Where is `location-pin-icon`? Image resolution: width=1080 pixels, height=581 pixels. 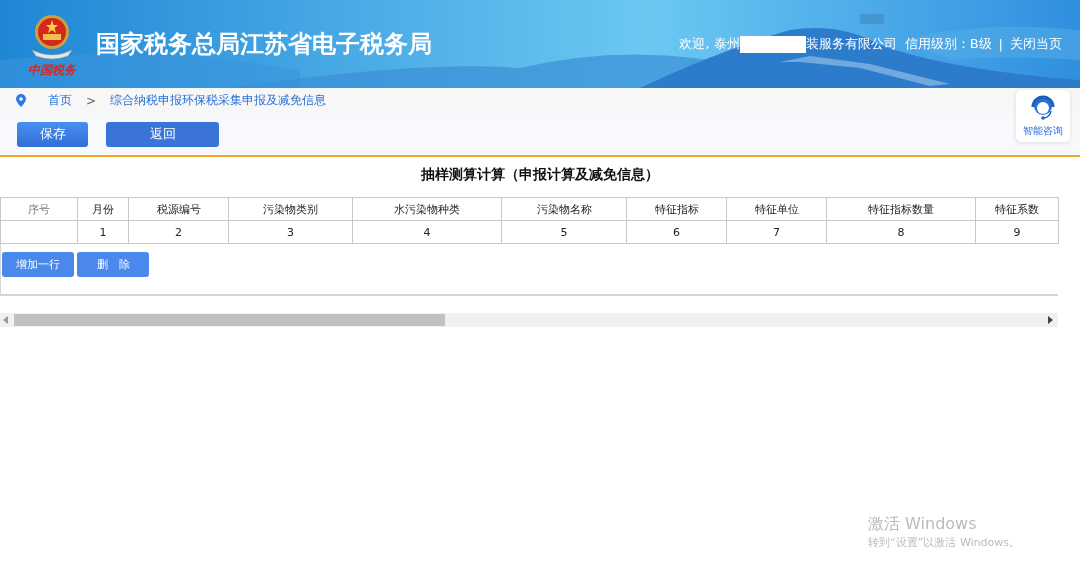
location-pin-icon is located at coordinates (21, 100).